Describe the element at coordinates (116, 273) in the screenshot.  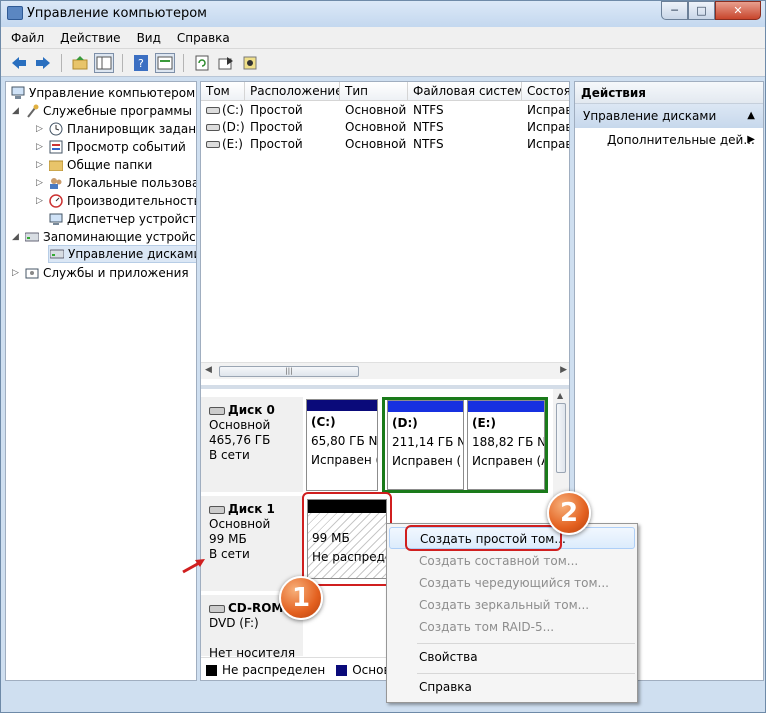
I see `tree-services-label: Службы и приложения` at that location.